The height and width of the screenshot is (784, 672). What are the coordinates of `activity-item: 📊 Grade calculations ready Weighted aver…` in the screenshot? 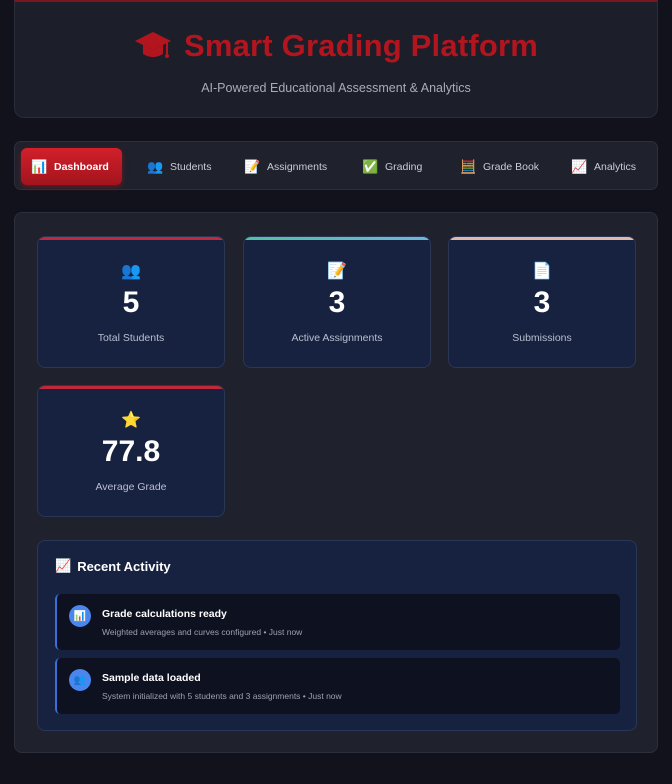 It's located at (337, 622).